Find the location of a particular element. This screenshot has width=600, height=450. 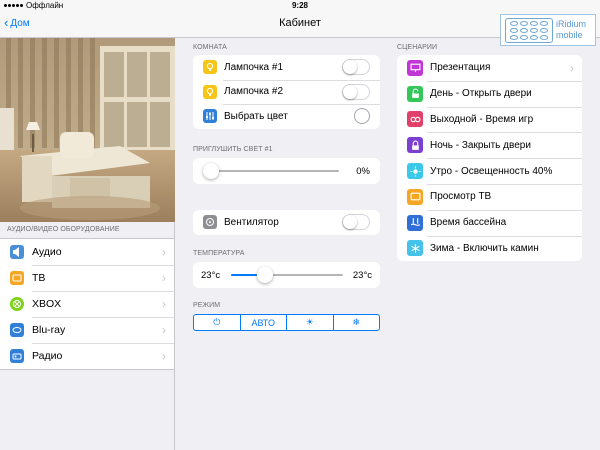

av-list: Аудио › ТВ › XBOX › Blu-ray › Радио › is located at coordinates (87, 304).